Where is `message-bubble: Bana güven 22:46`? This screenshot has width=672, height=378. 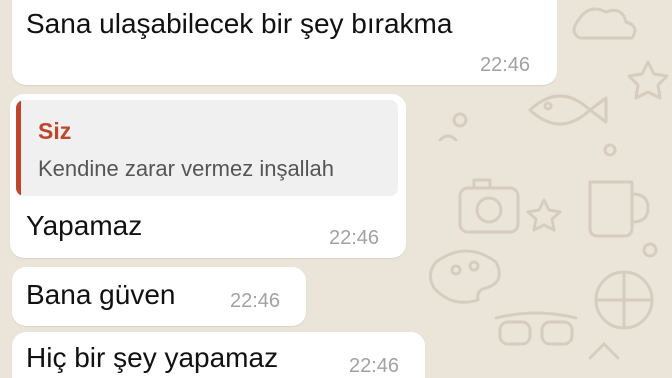 message-bubble: Bana güven 22:46 is located at coordinates (159, 296).